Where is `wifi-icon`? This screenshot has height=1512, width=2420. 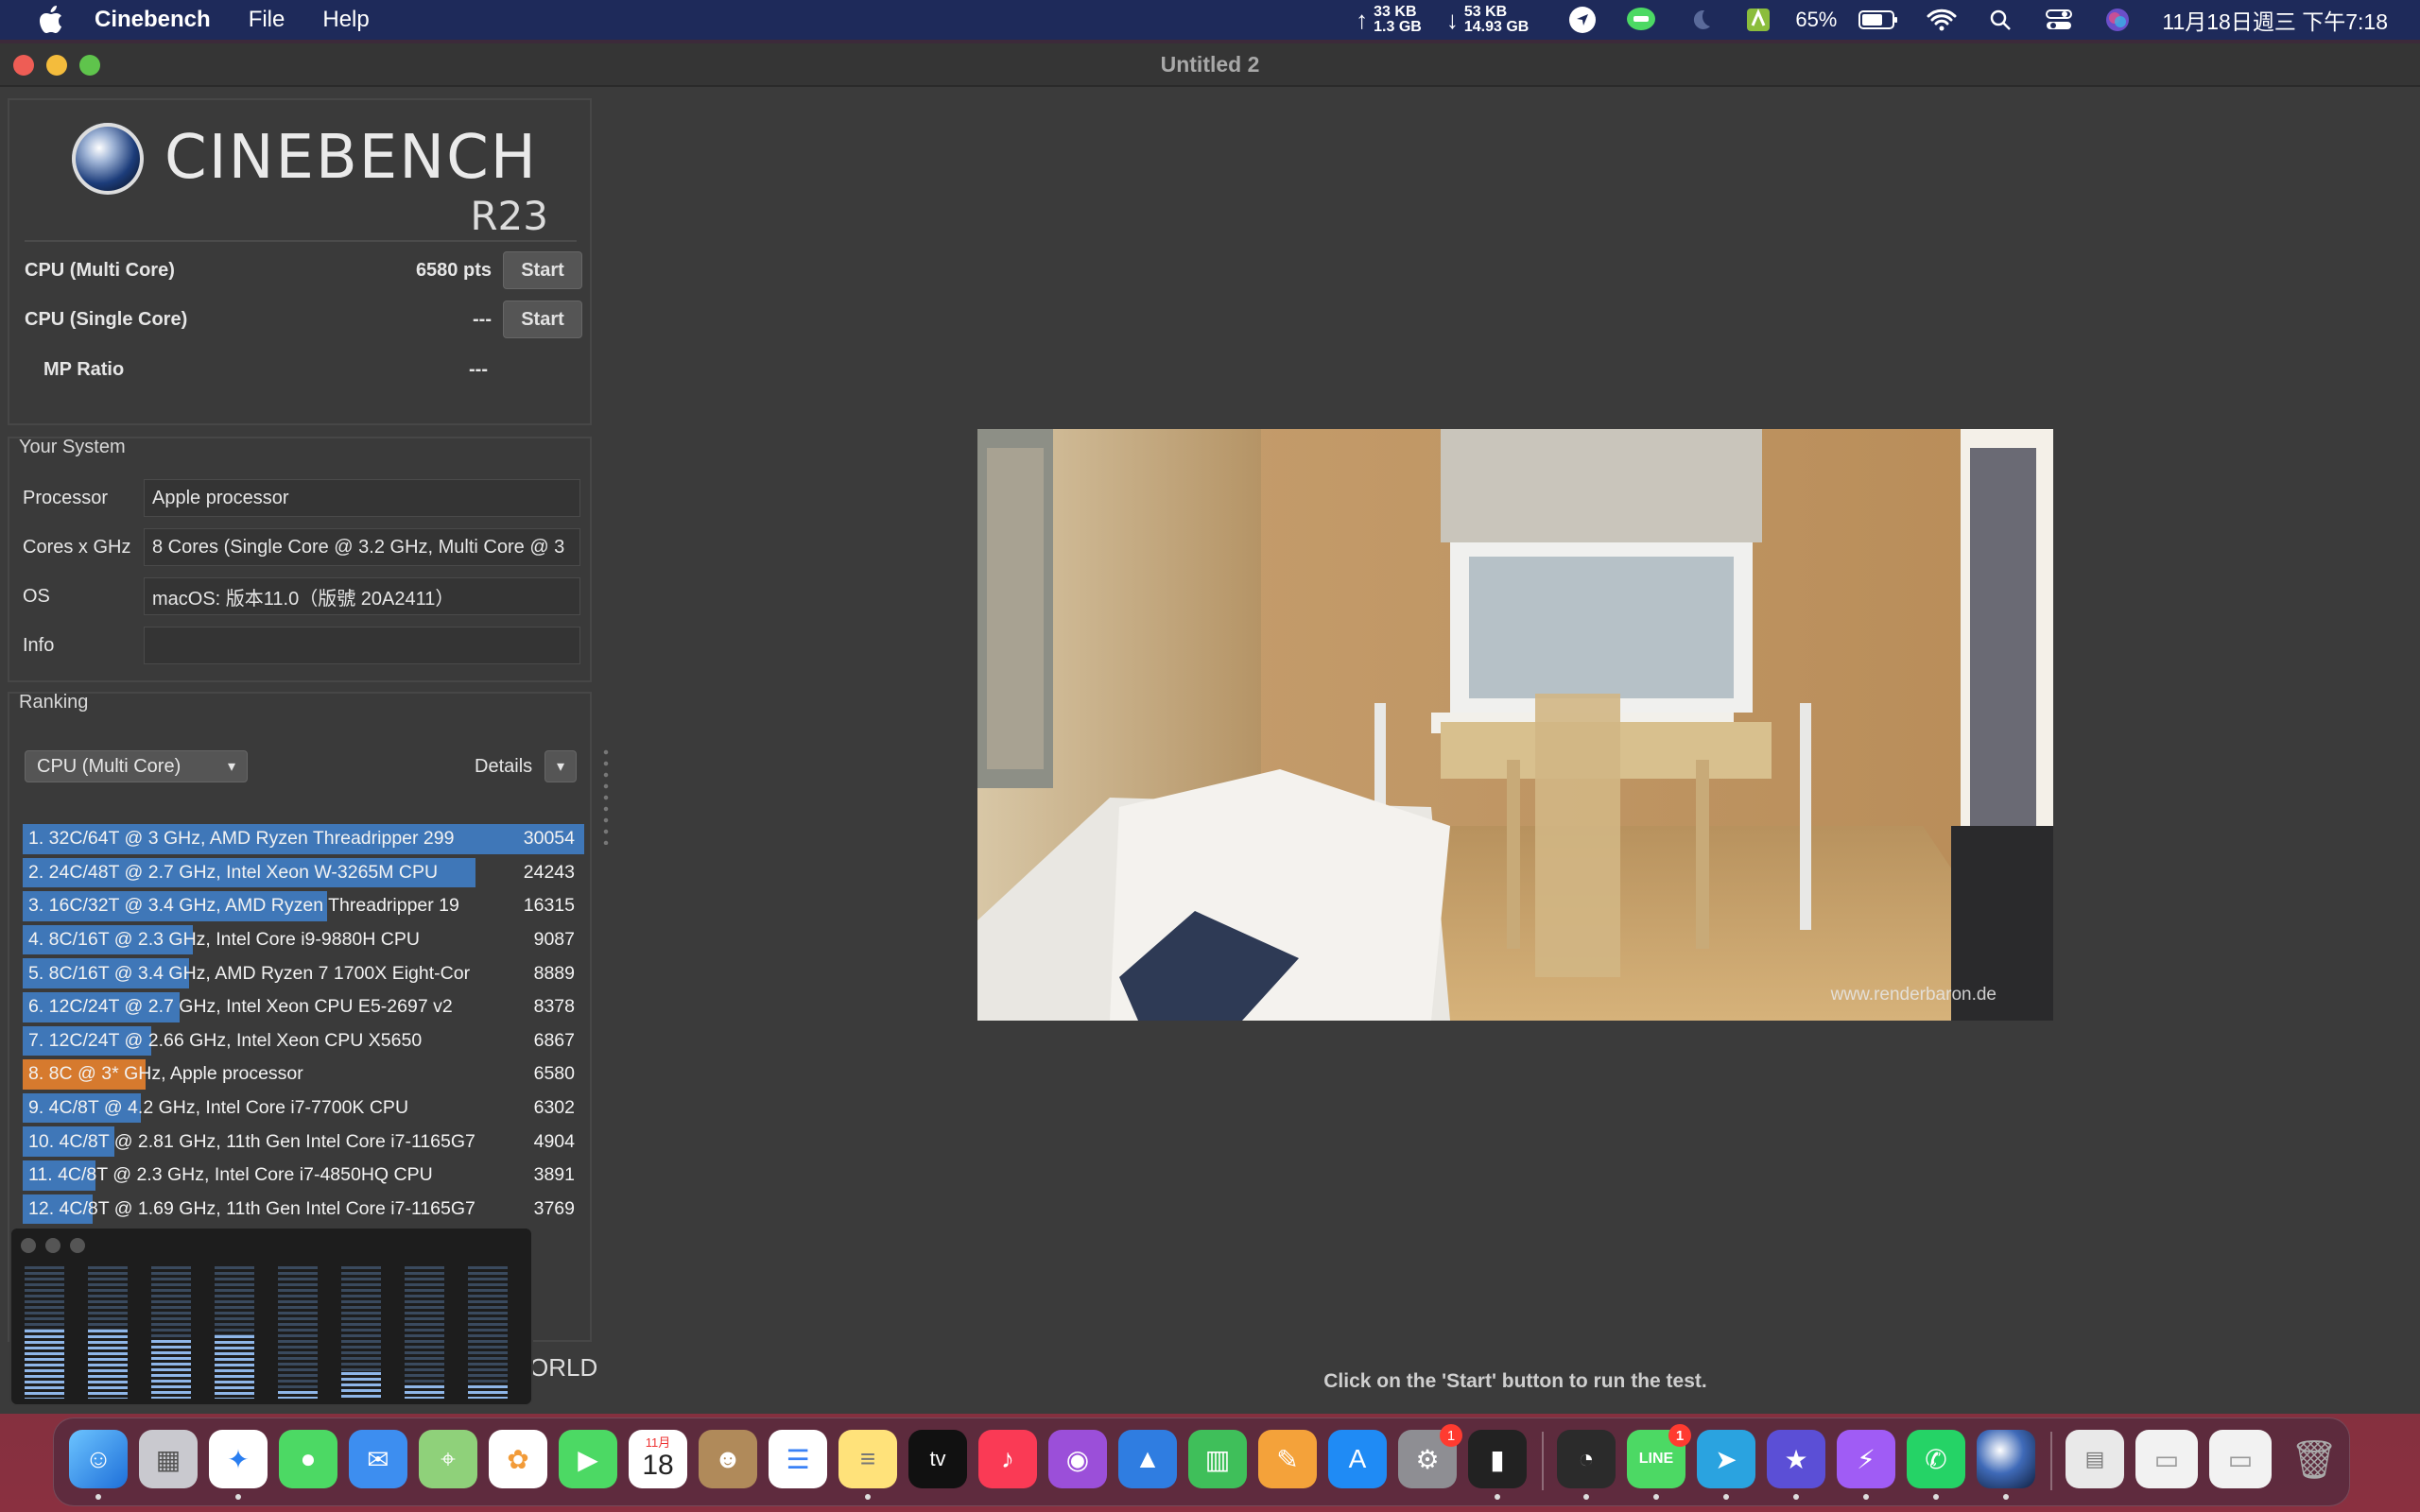 wifi-icon is located at coordinates (1942, 20).